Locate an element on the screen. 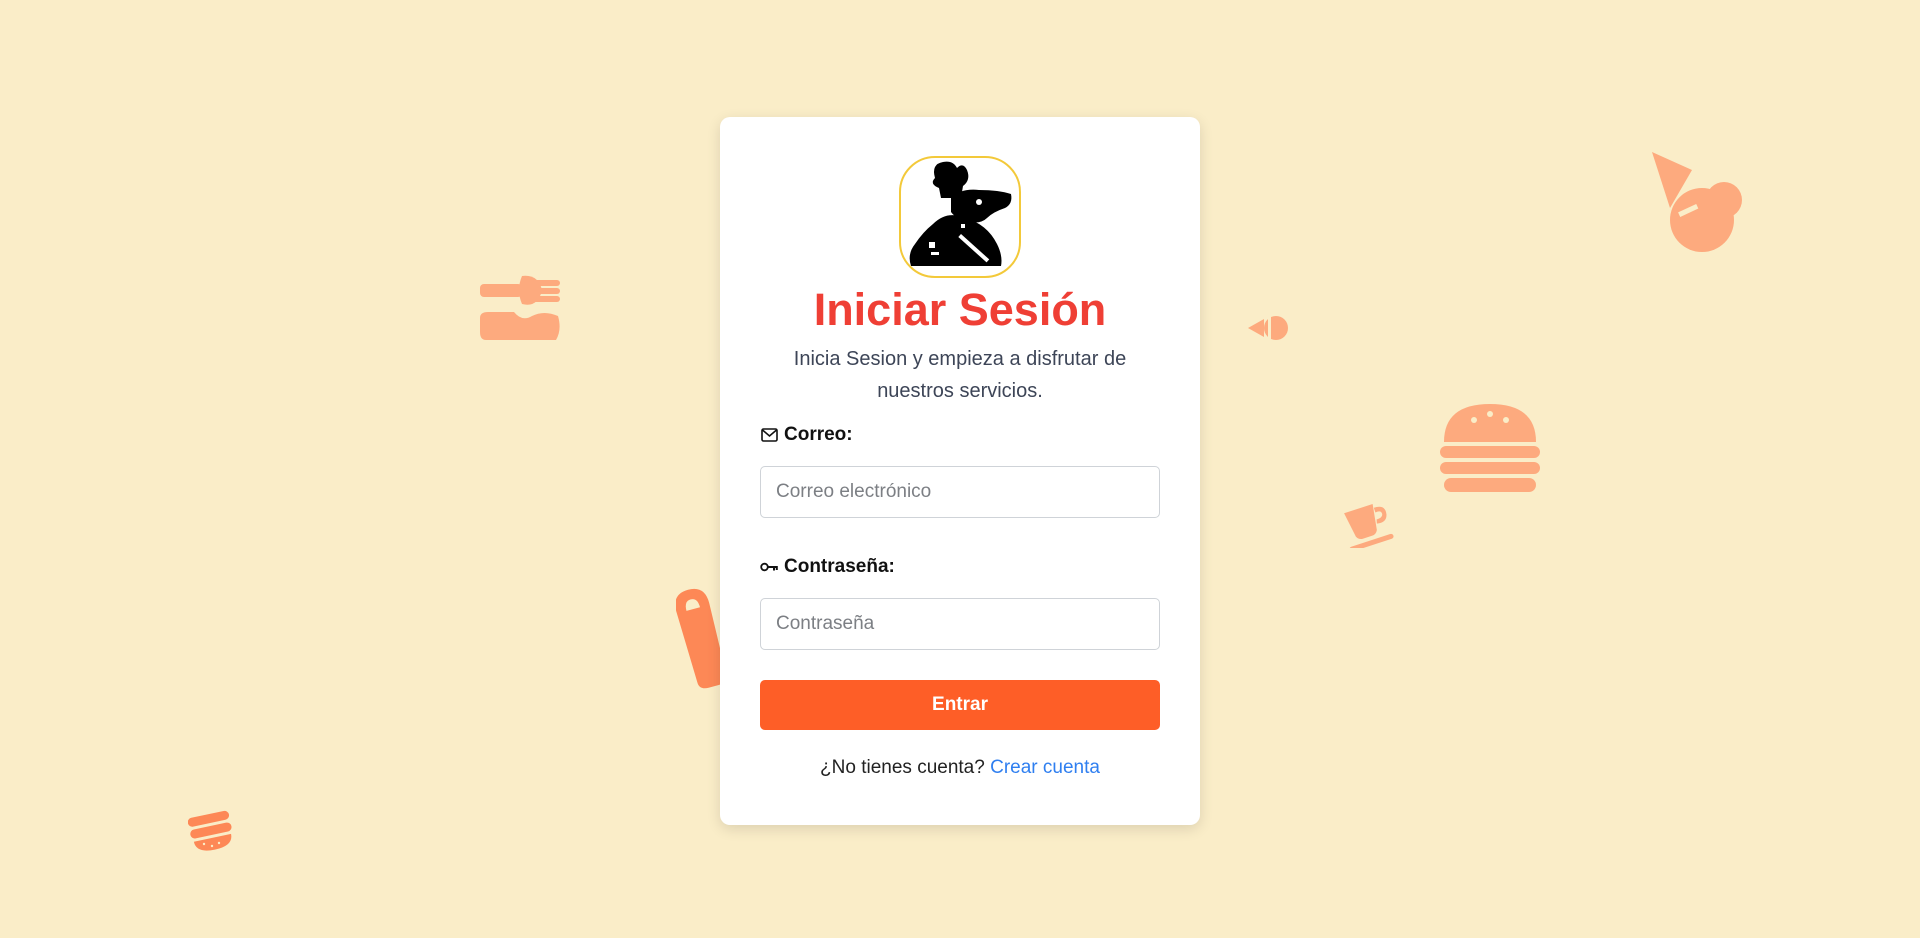 The image size is (1920, 938). ice-cream-icon is located at coordinates (1697, 202).